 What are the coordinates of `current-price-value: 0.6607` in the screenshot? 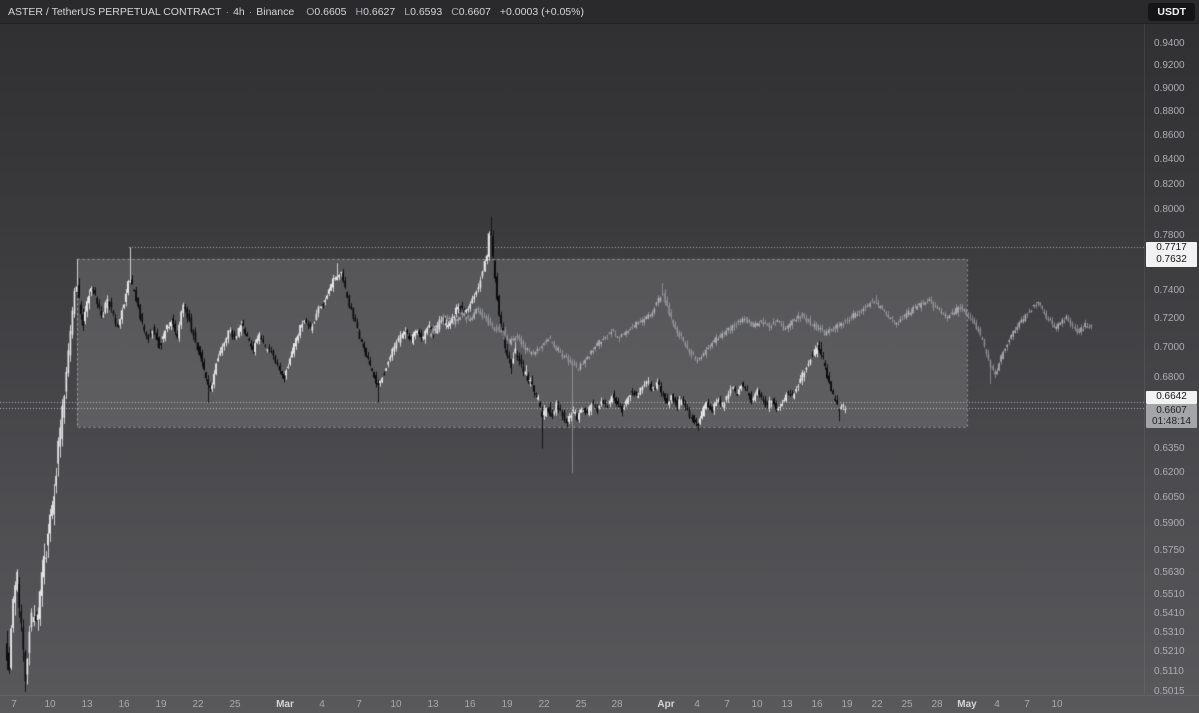 It's located at (1171, 410).